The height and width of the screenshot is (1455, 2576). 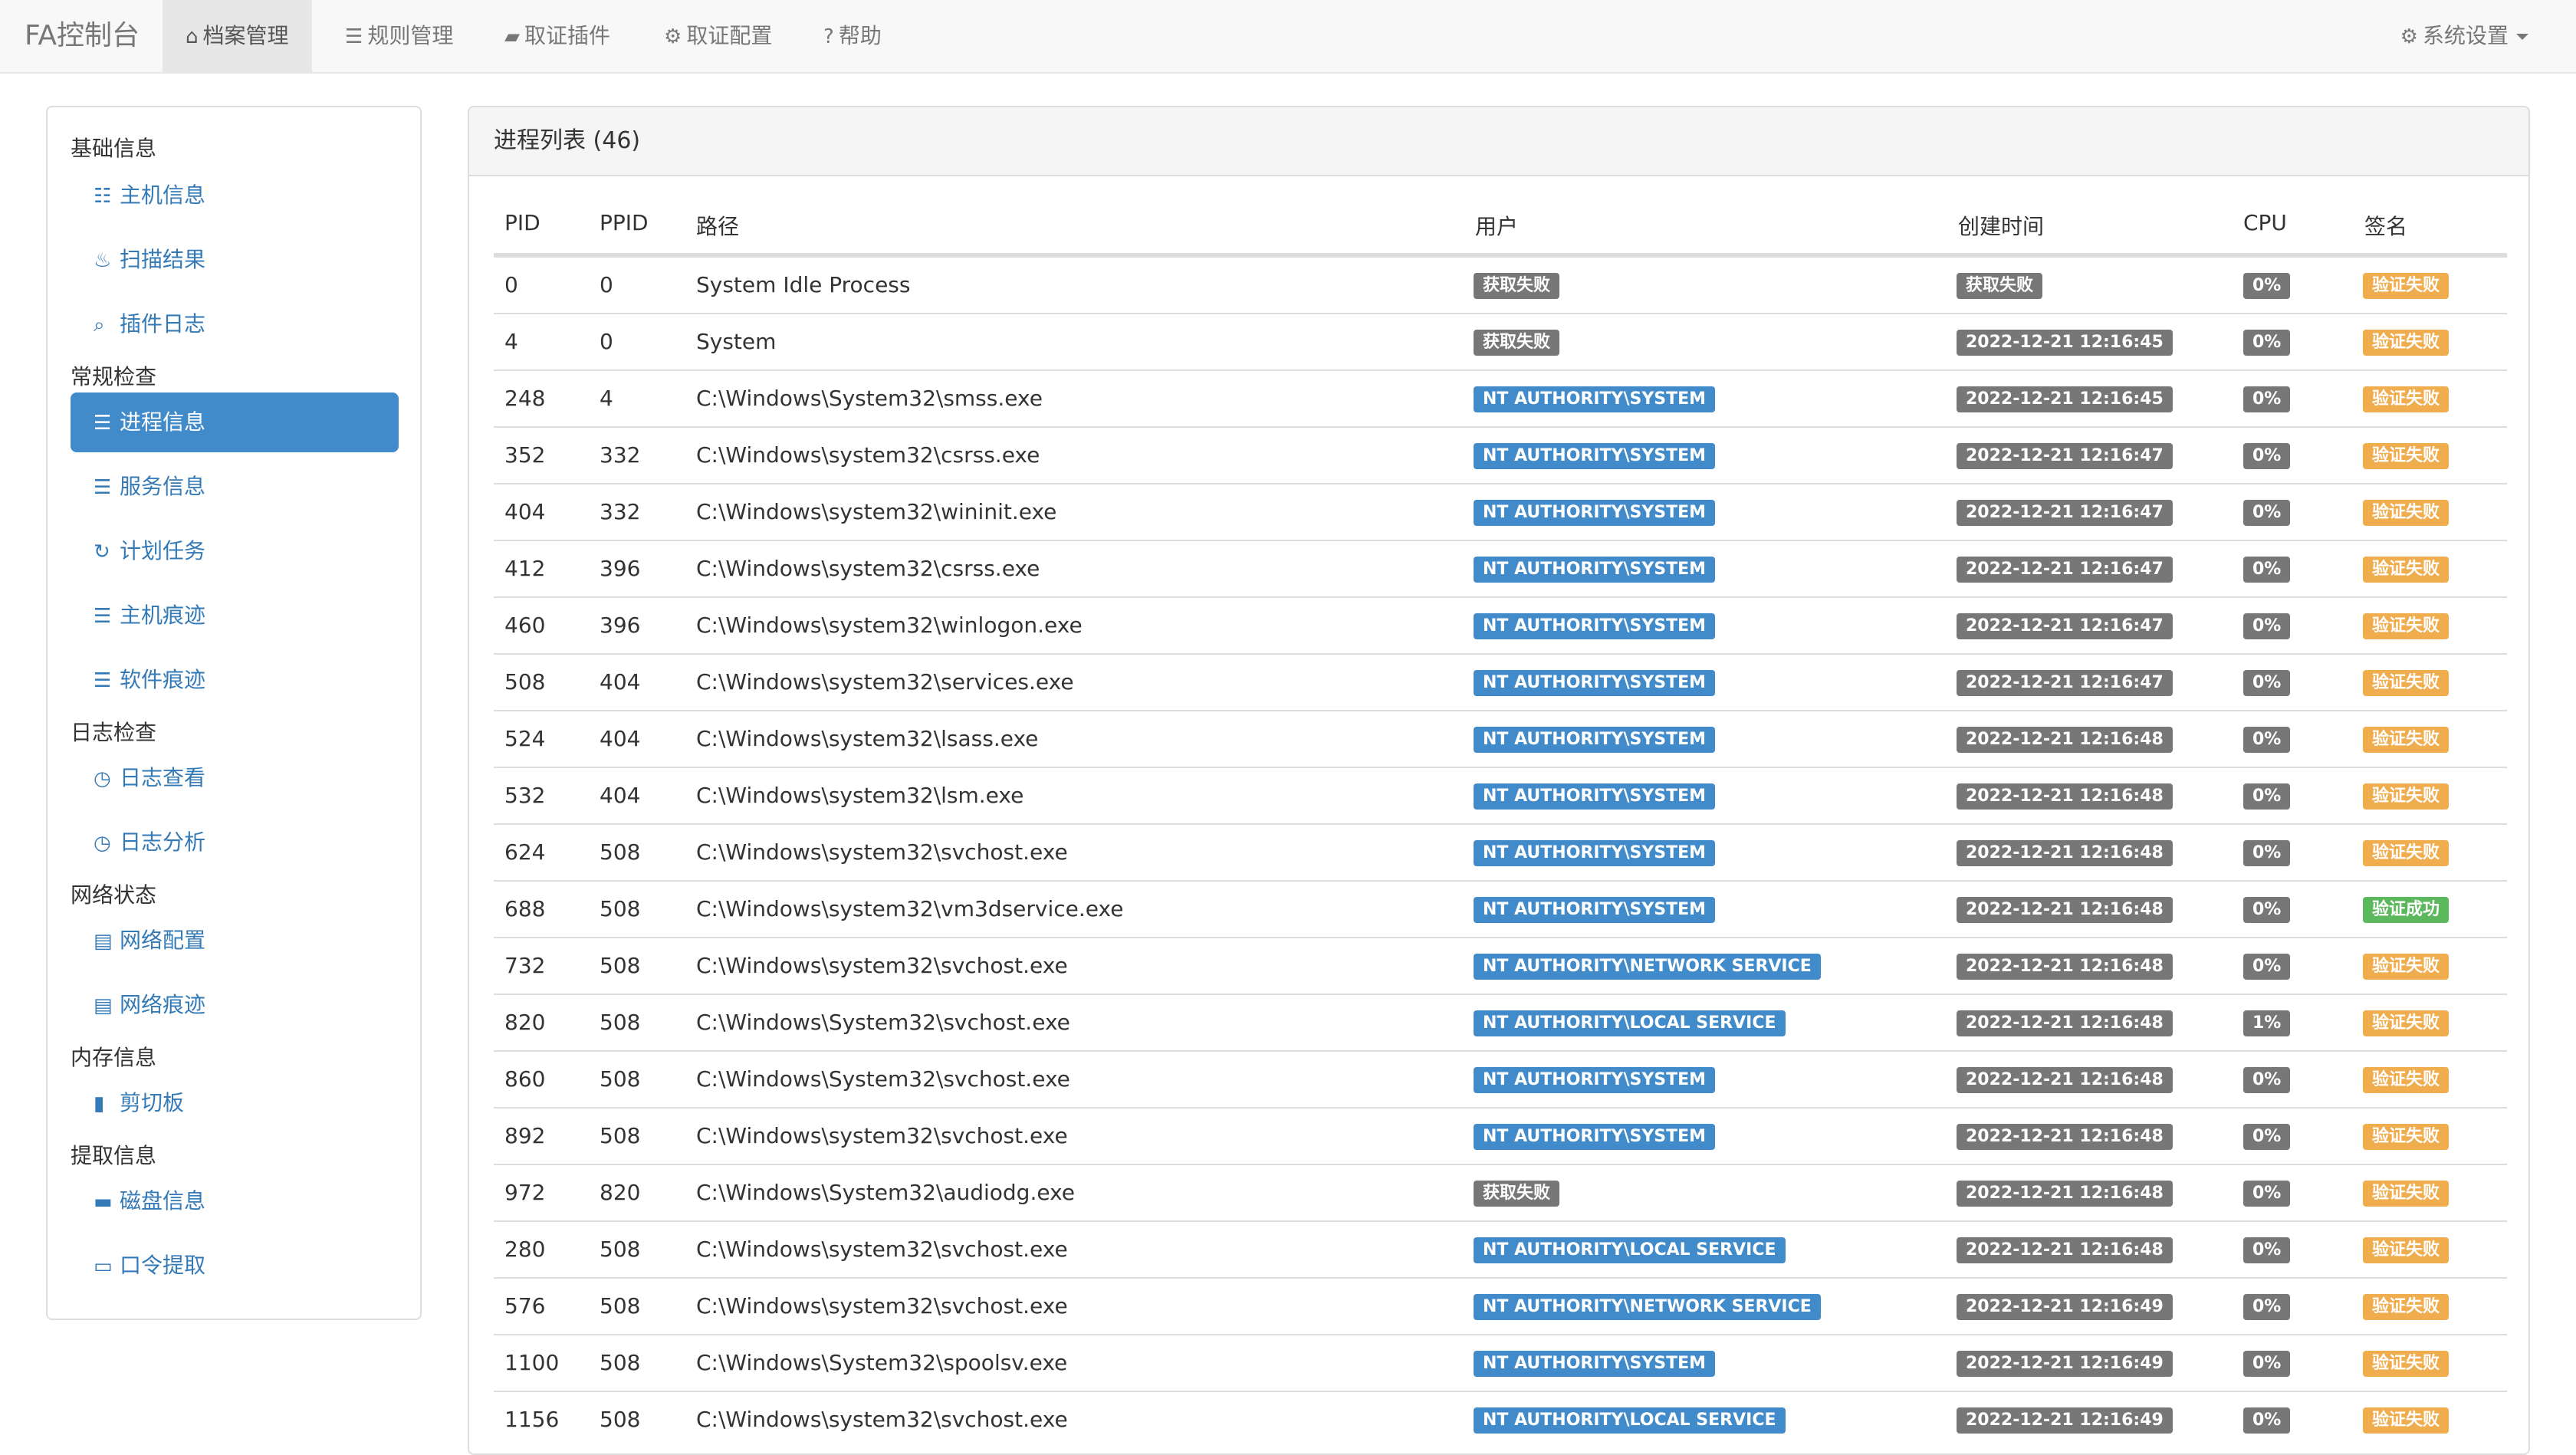 What do you see at coordinates (235, 1103) in the screenshot?
I see `sidebar-item-clipboard: ▮ 剪切板` at bounding box center [235, 1103].